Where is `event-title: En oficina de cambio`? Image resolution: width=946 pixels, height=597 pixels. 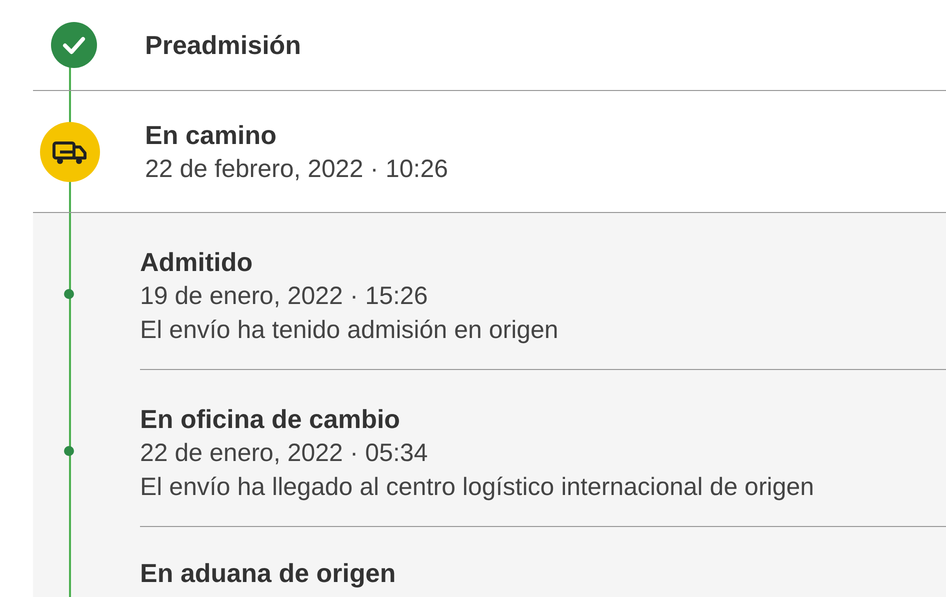
event-title: En oficina de cambio is located at coordinates (271, 419).